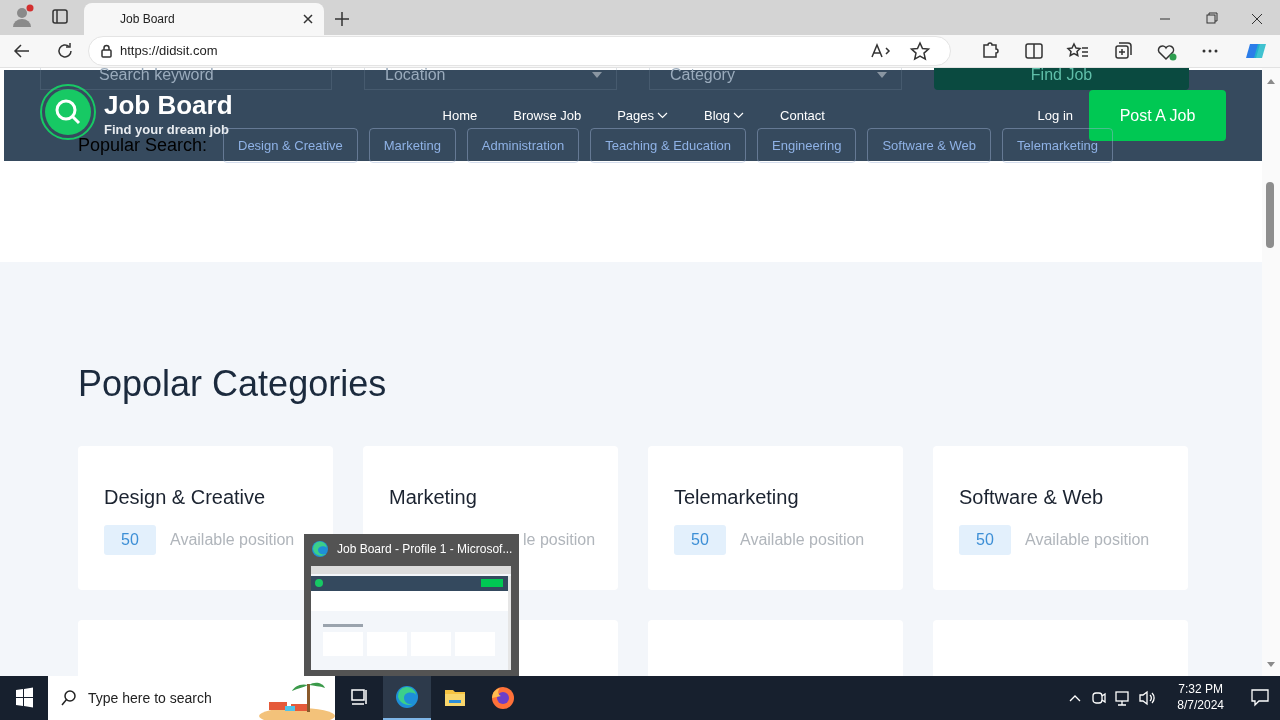 Image resolution: width=1280 pixels, height=720 pixels. What do you see at coordinates (143, 145) in the screenshot?
I see `popular-search-label: Popular Search:` at bounding box center [143, 145].